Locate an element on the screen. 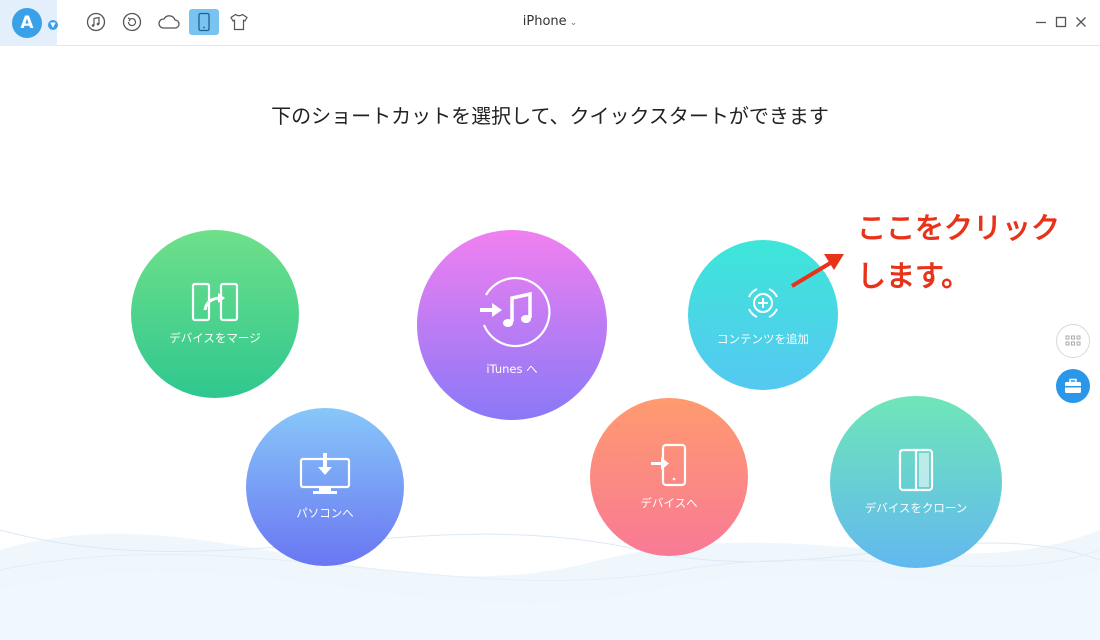  to-device-button: デバイスへ is located at coordinates (669, 477).